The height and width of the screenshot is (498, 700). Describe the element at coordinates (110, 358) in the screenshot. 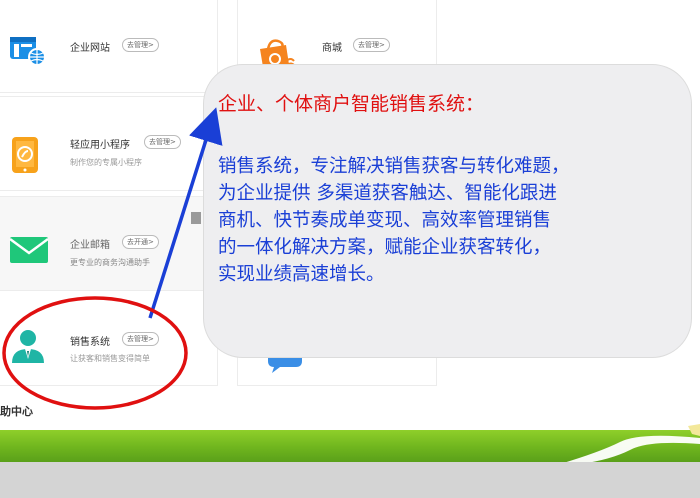

I see `card-description: 让获客和销售变得简单` at that location.